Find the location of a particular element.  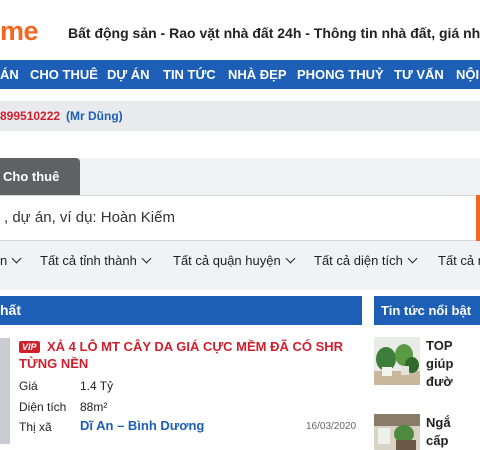

room-image is located at coordinates (397, 432).